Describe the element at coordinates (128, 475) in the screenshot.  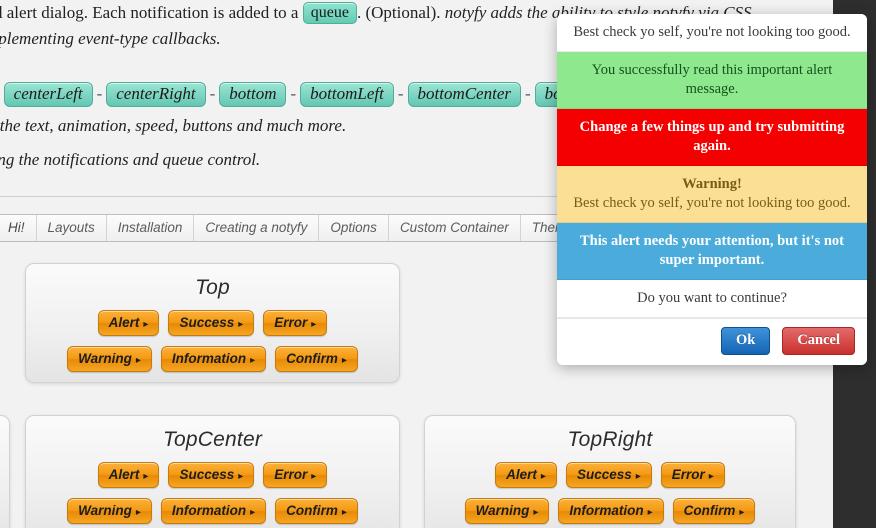
I see `alert-button-topcenter: Alert ▸` at that location.